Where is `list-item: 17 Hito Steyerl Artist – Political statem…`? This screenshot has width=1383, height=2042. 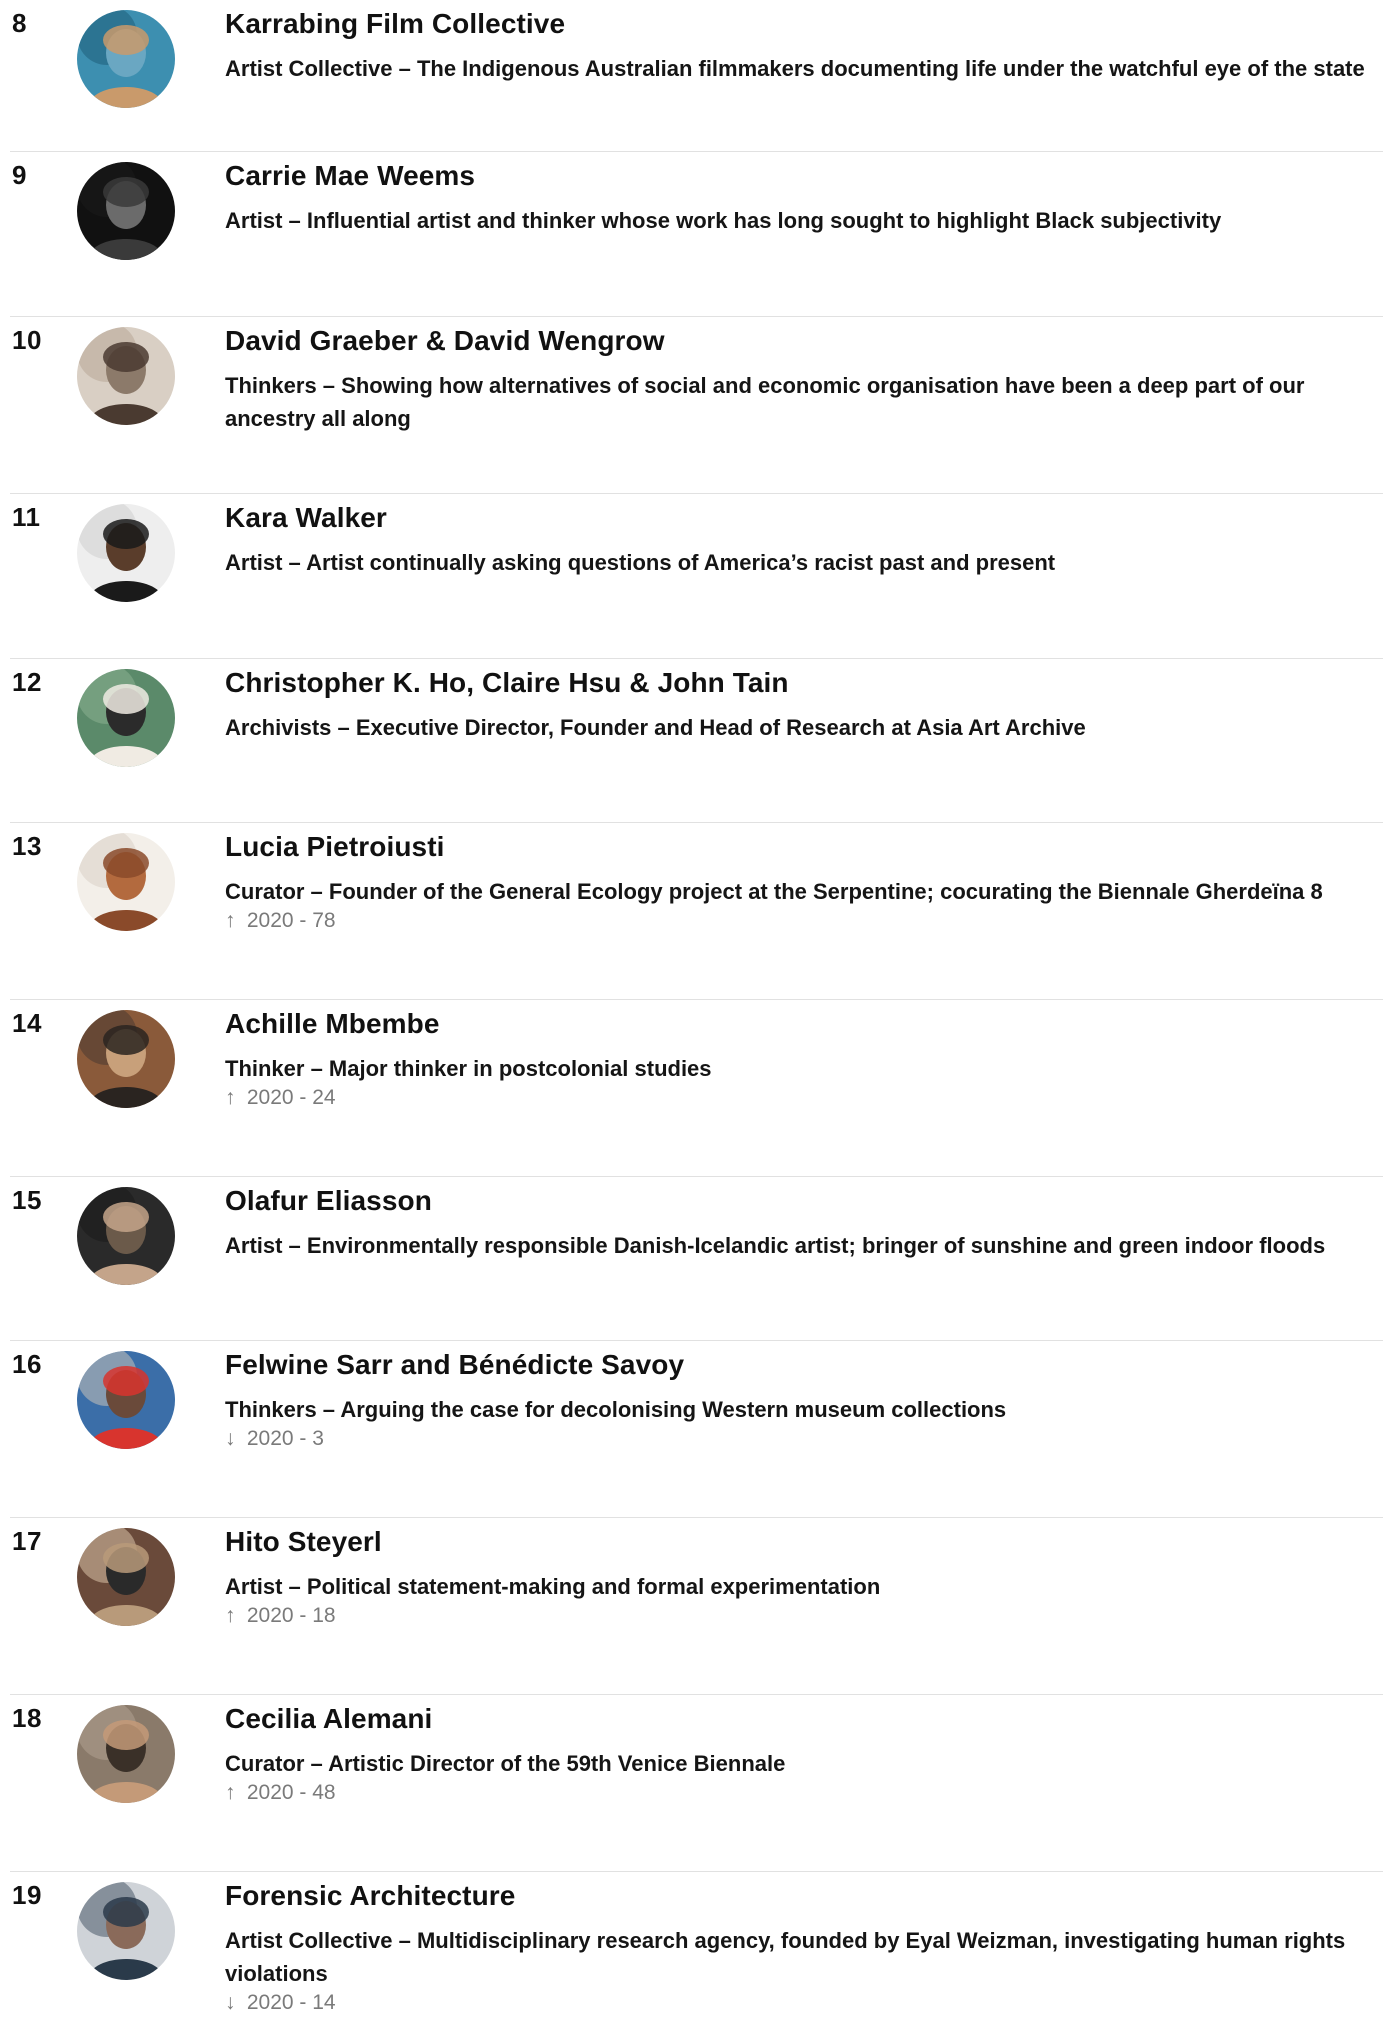
list-item: 17 Hito Steyerl Artist – Political statem… is located at coordinates (696, 1606).